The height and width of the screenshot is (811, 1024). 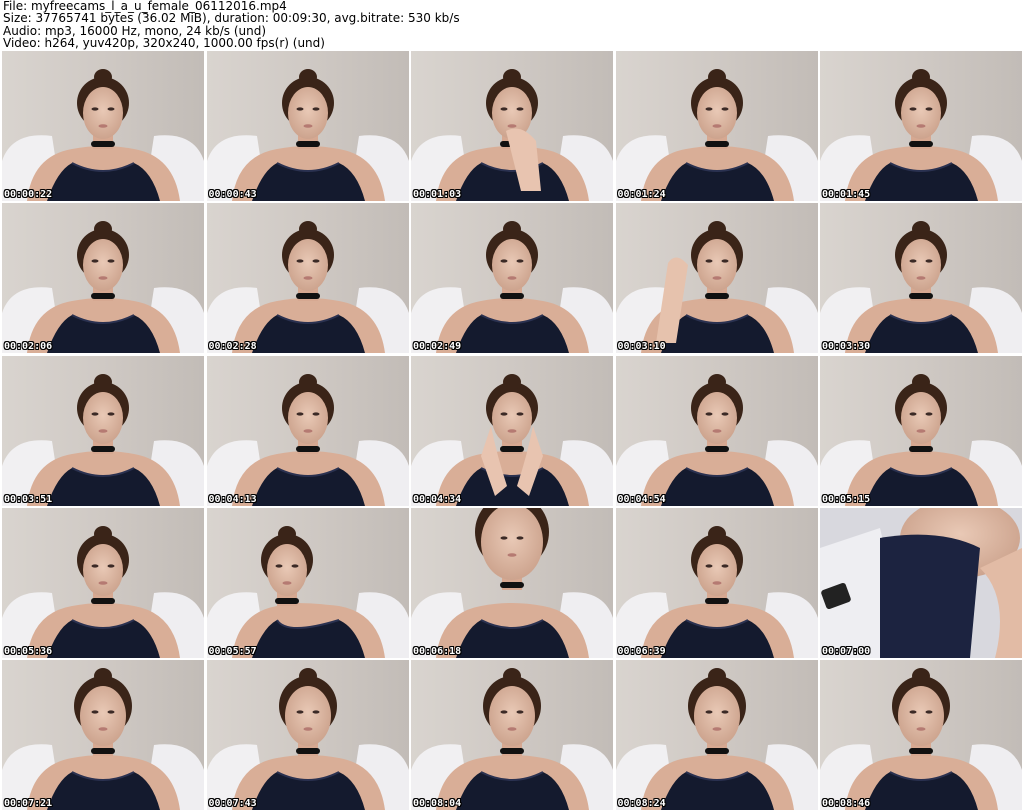 I want to click on frame-timestamp: 00:01:03, so click(x=437, y=194).